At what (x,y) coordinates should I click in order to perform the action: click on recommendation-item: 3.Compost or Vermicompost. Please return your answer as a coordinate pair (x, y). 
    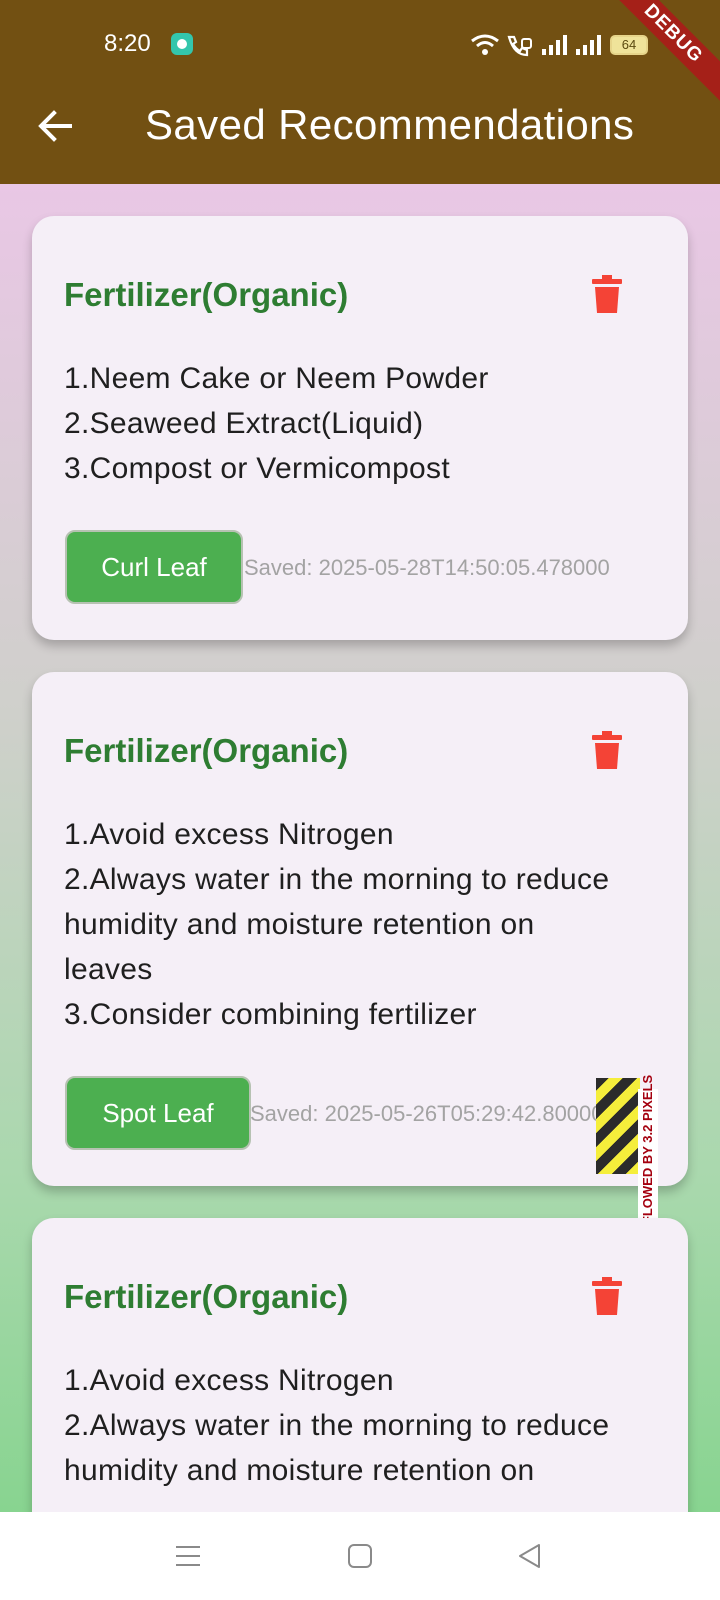
    Looking at the image, I should click on (257, 468).